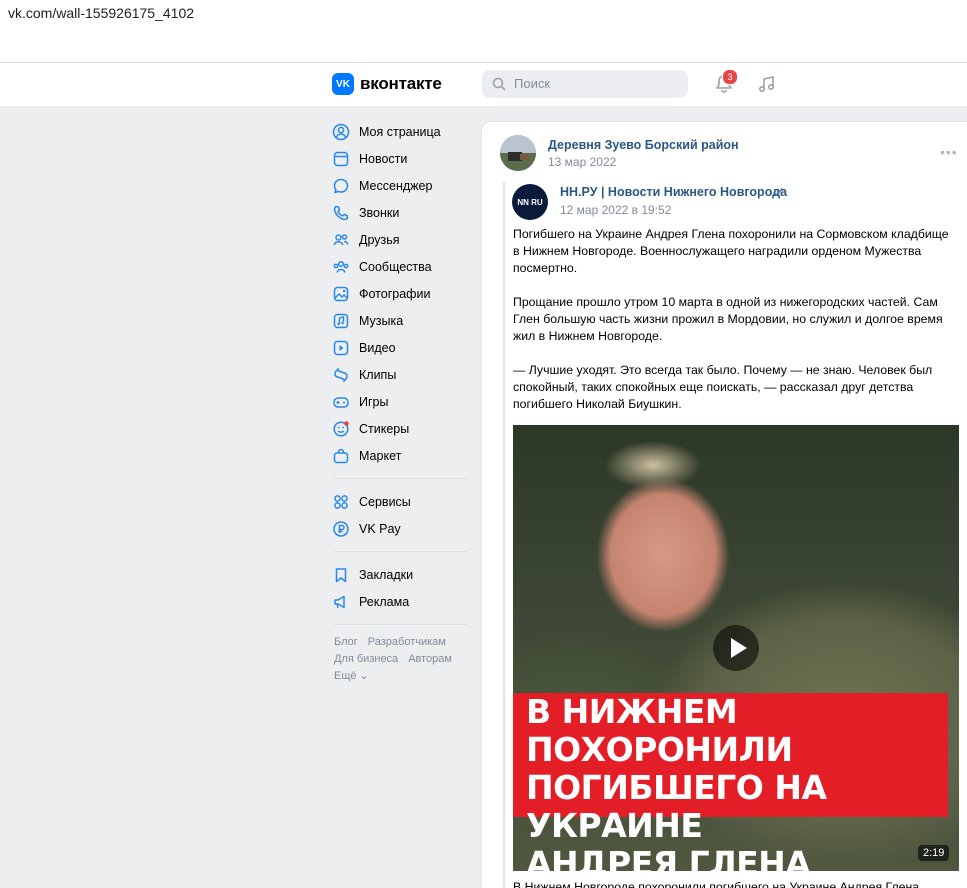  What do you see at coordinates (383, 158) in the screenshot?
I see `sidebar-item-label: Новости` at bounding box center [383, 158].